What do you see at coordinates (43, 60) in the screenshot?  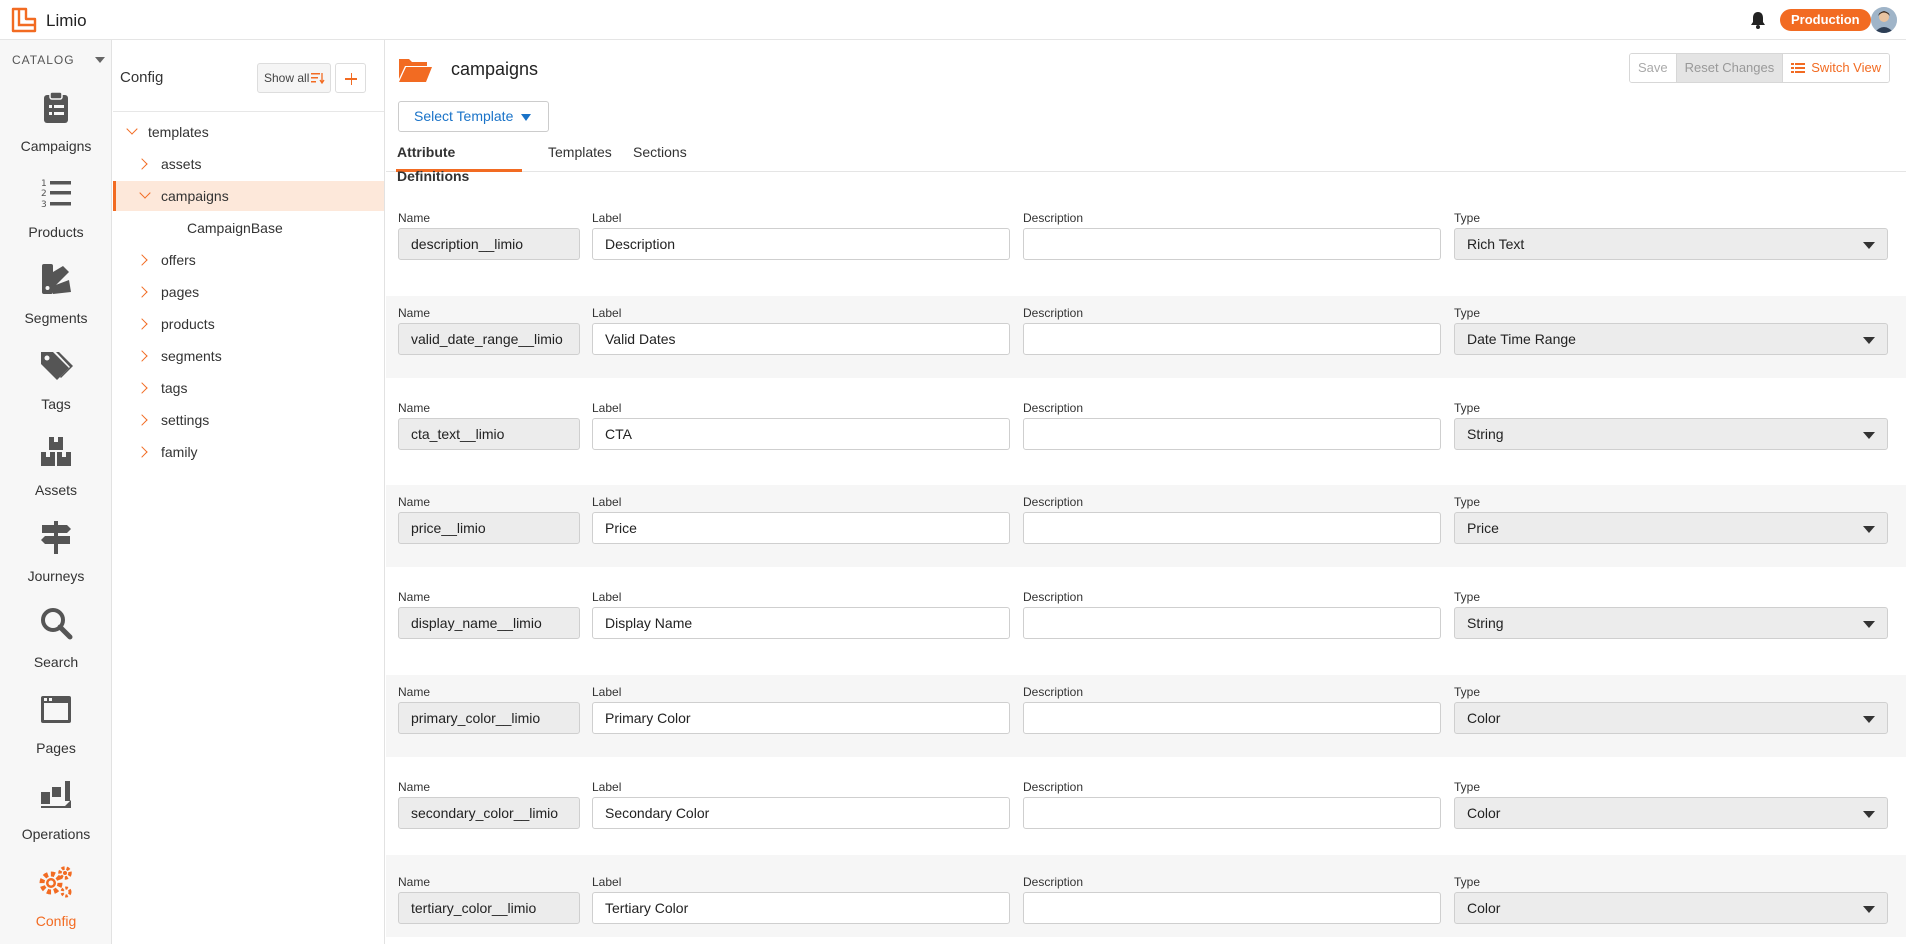 I see `catalog-section-label: CATALOG` at bounding box center [43, 60].